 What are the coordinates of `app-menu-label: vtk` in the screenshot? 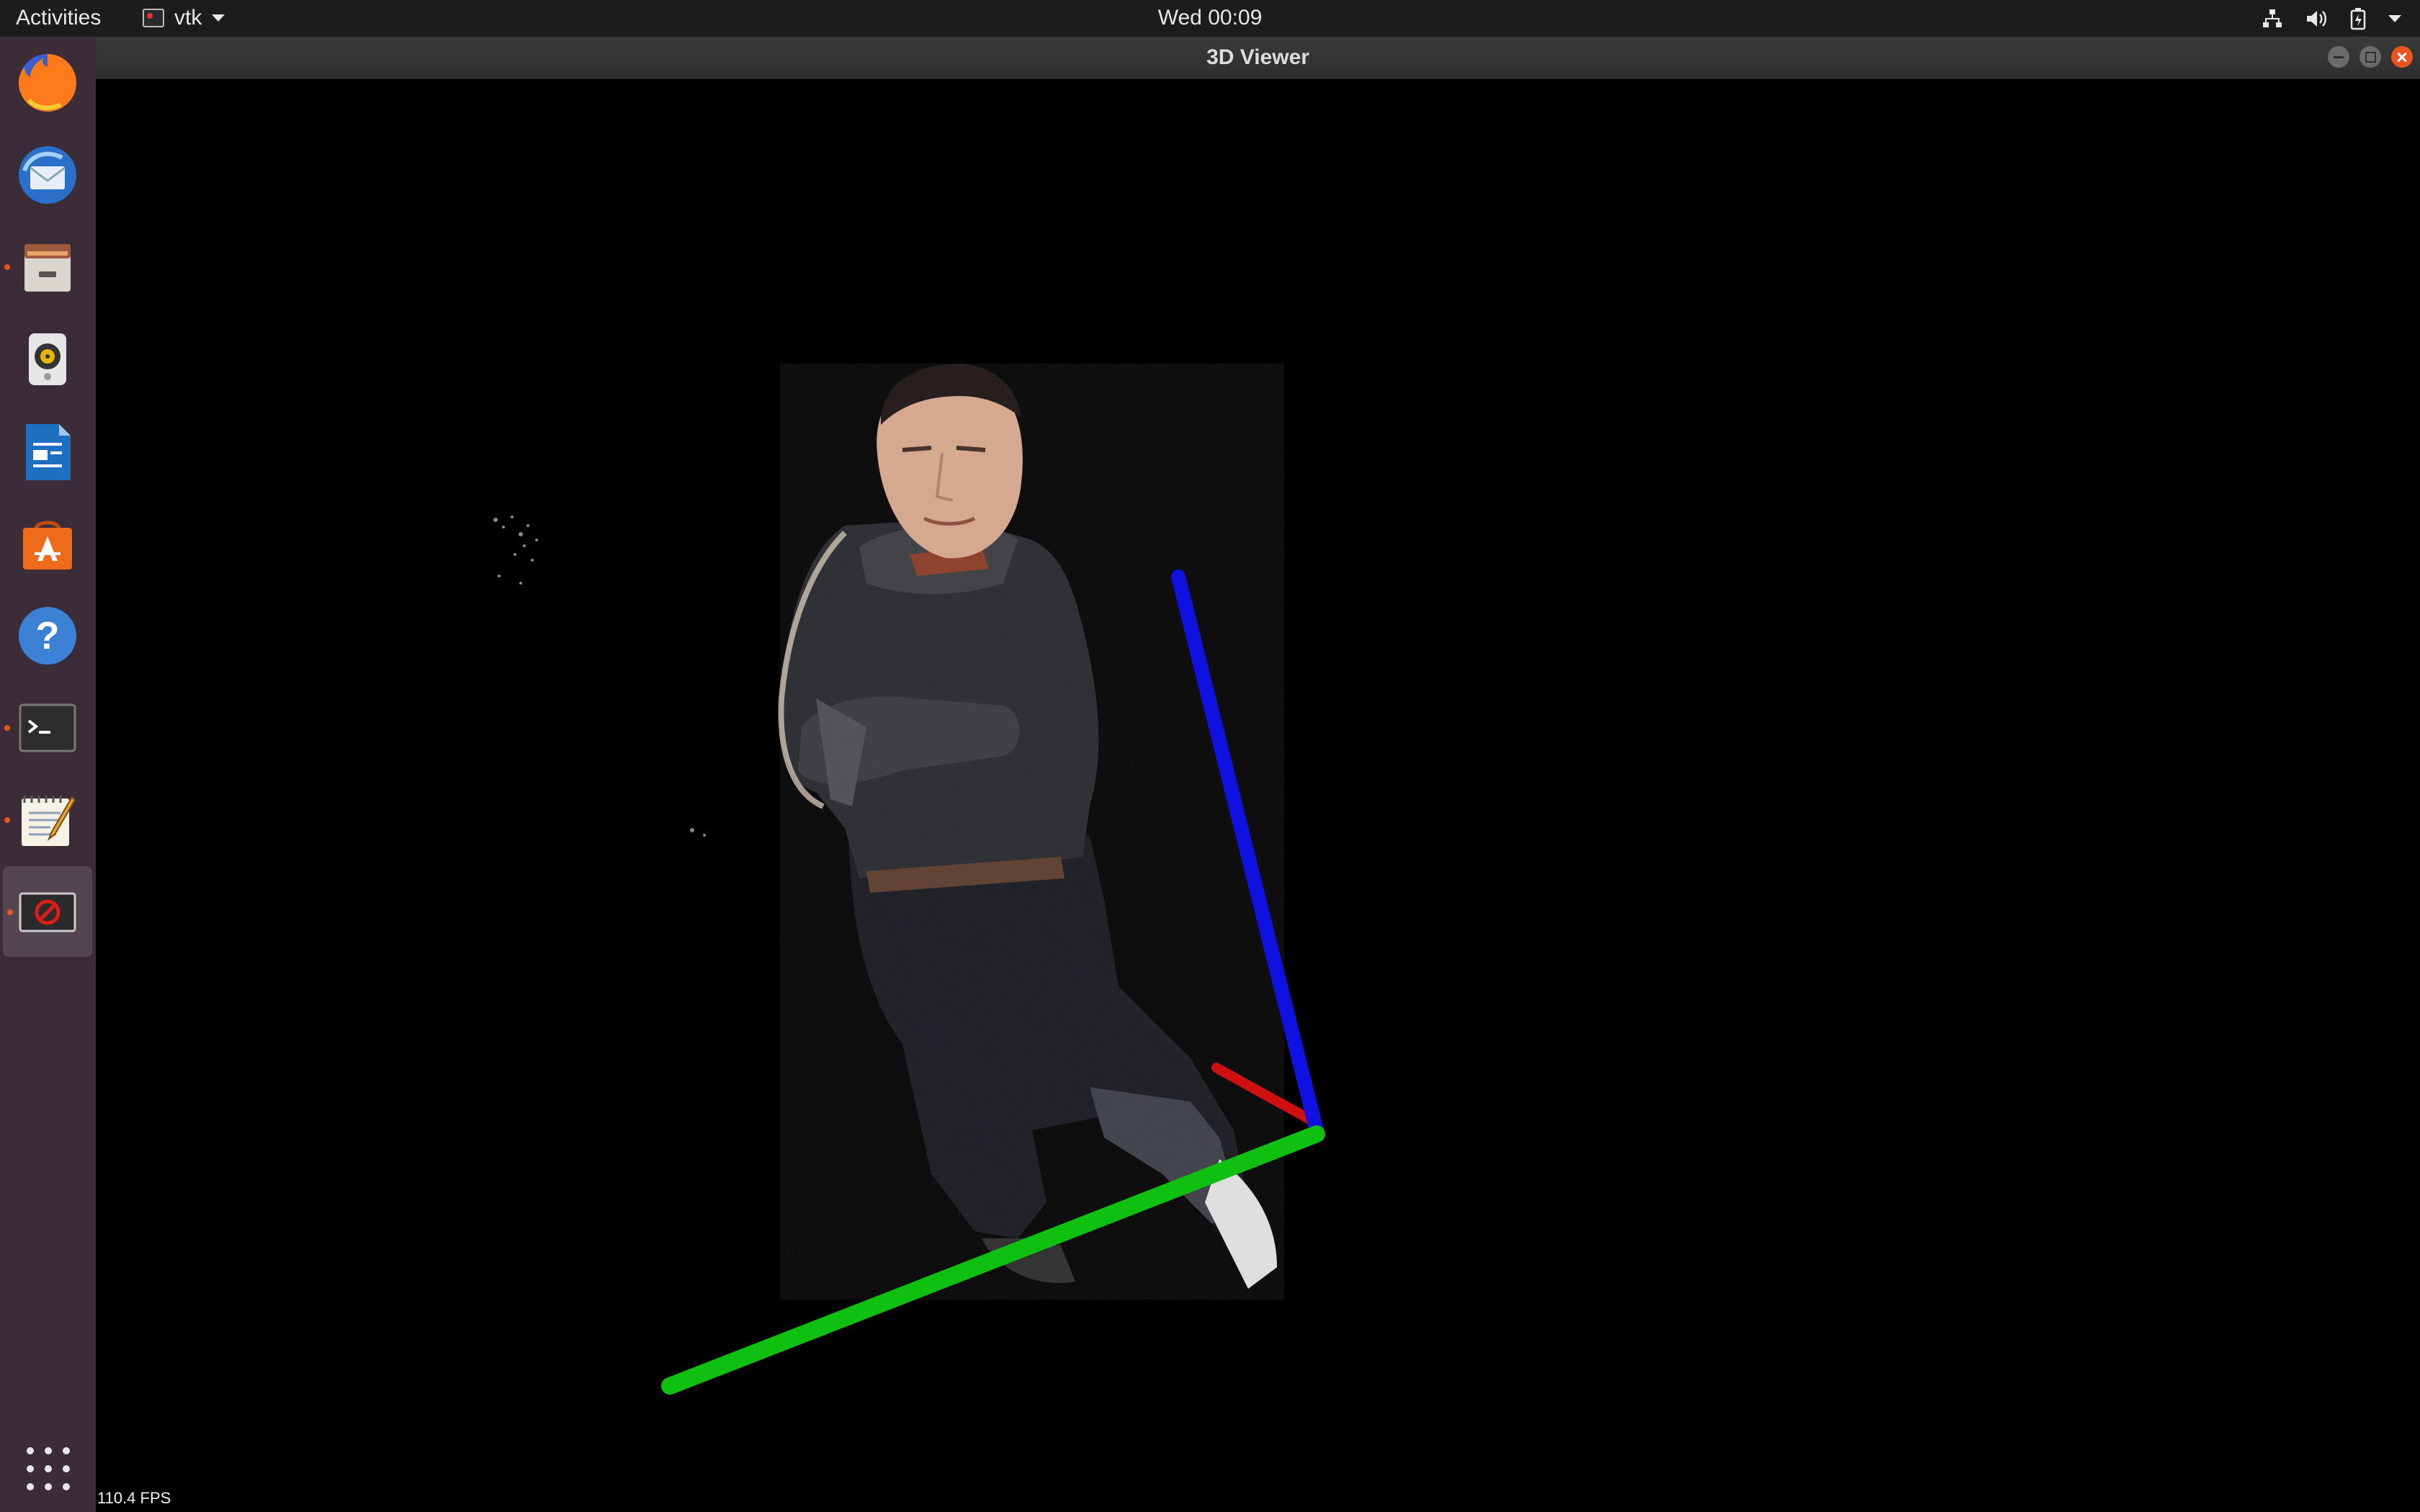 It's located at (188, 18).